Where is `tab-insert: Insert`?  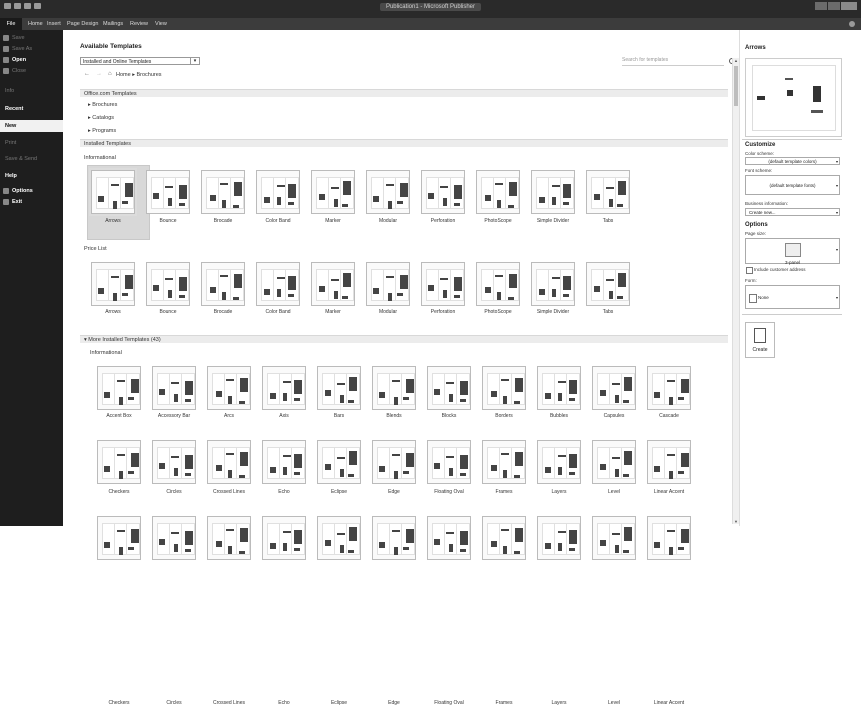
tab-insert: Insert is located at coordinates (54, 24).